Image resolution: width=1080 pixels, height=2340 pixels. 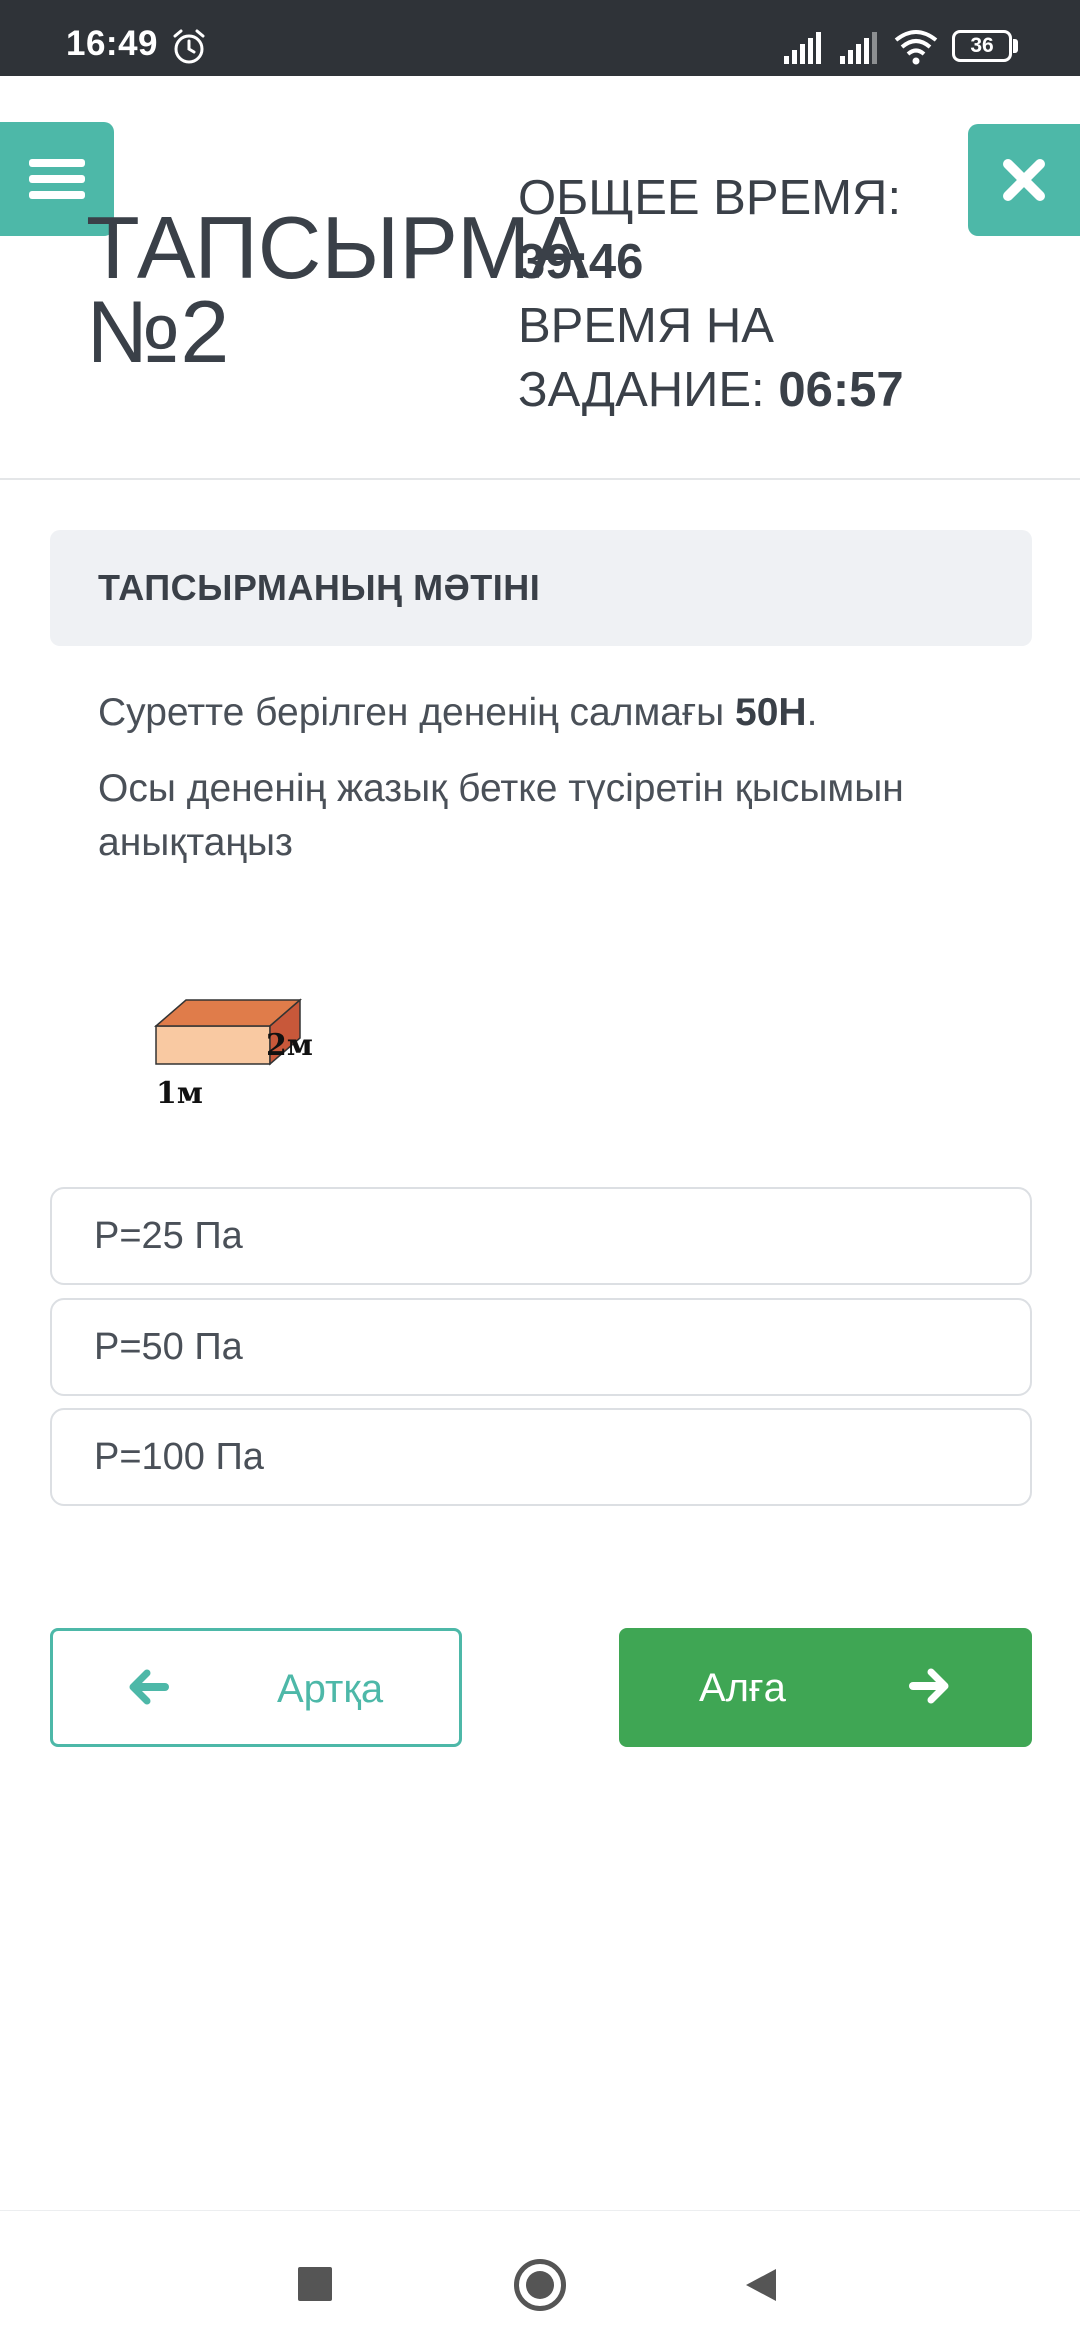 What do you see at coordinates (641, 390) in the screenshot?
I see `task-time-label-line2: ЗАДАНИЕ:` at bounding box center [641, 390].